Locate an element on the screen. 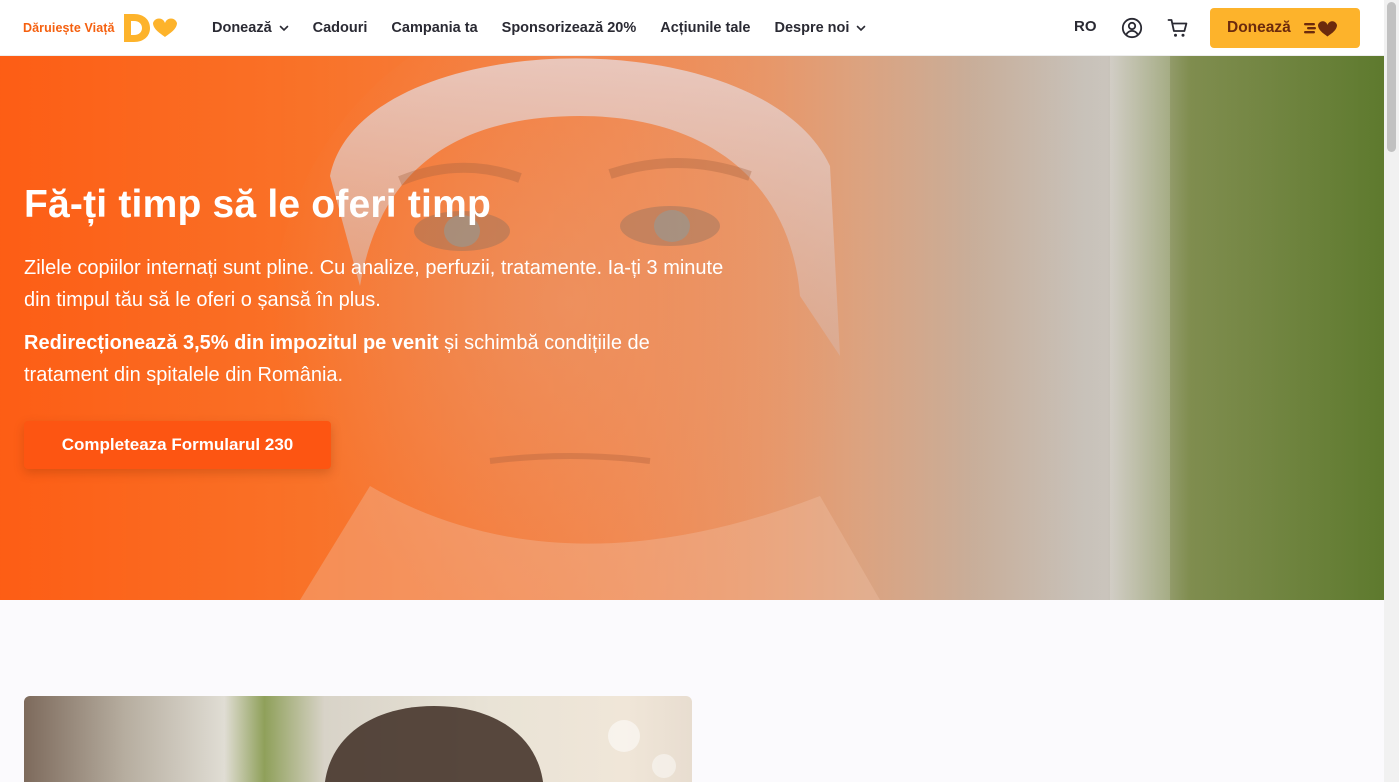 This screenshot has width=1399, height=782. user-icon is located at coordinates (1132, 28).